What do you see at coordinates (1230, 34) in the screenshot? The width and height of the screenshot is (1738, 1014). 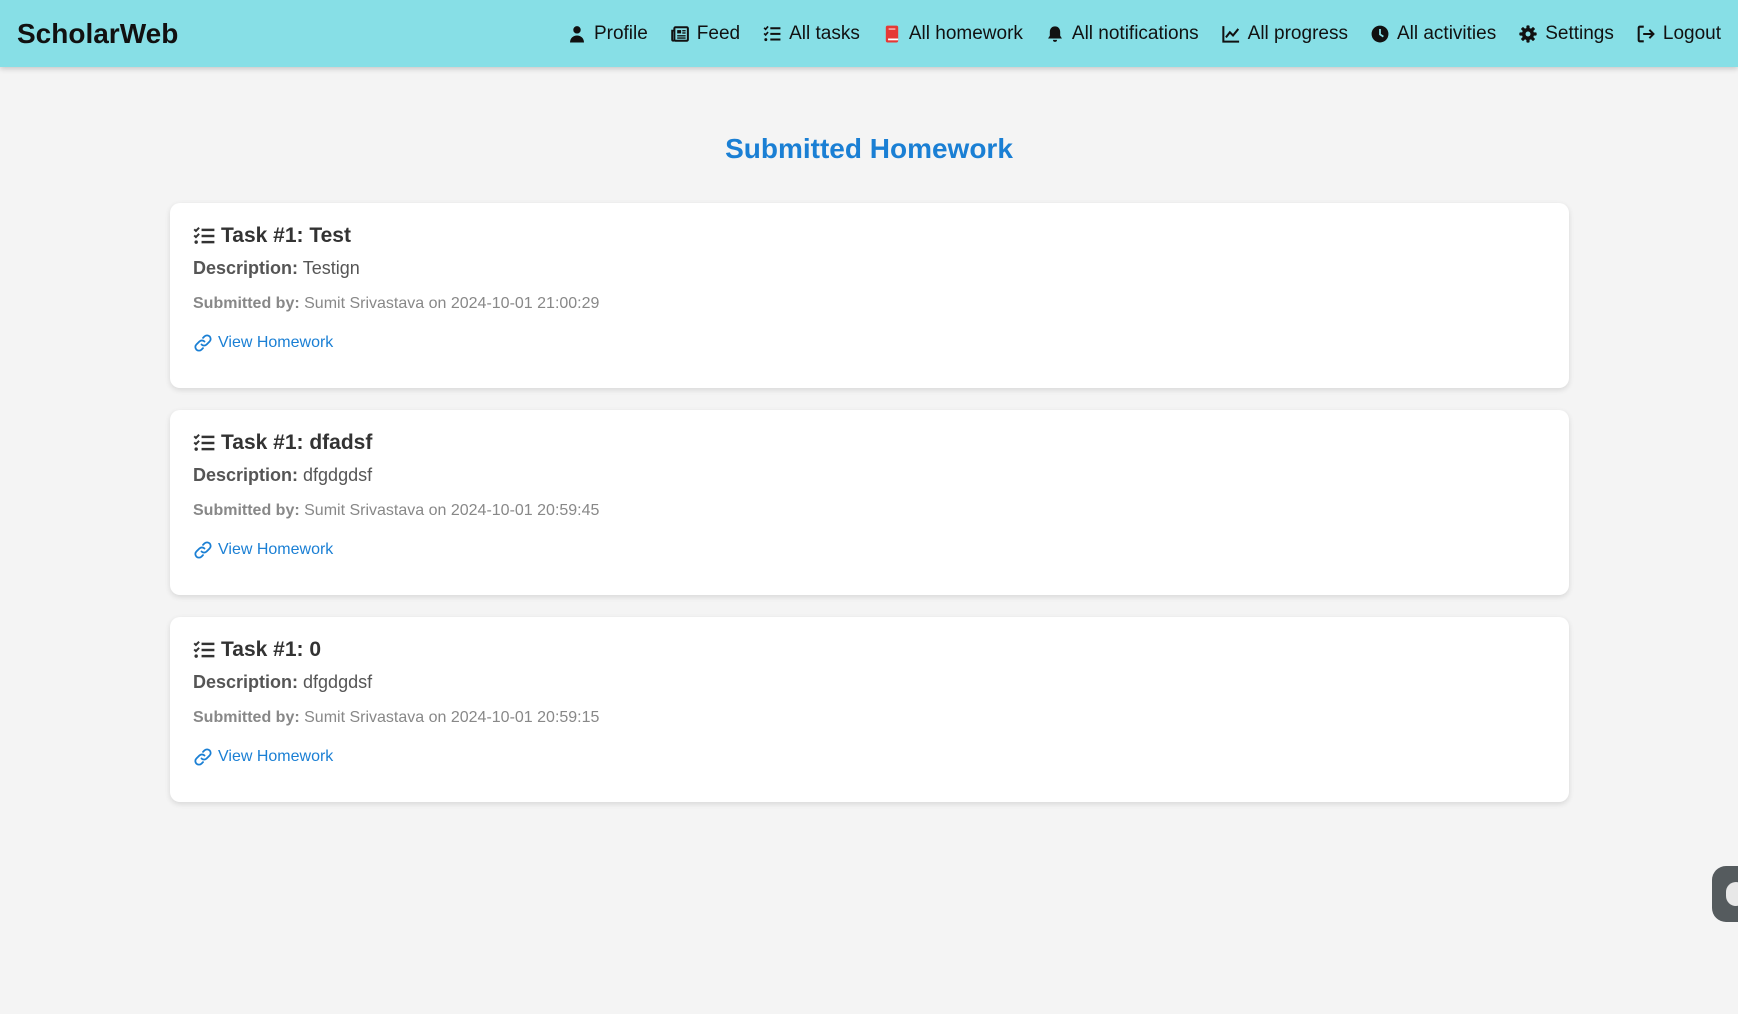 I see `chart-line-icon` at bounding box center [1230, 34].